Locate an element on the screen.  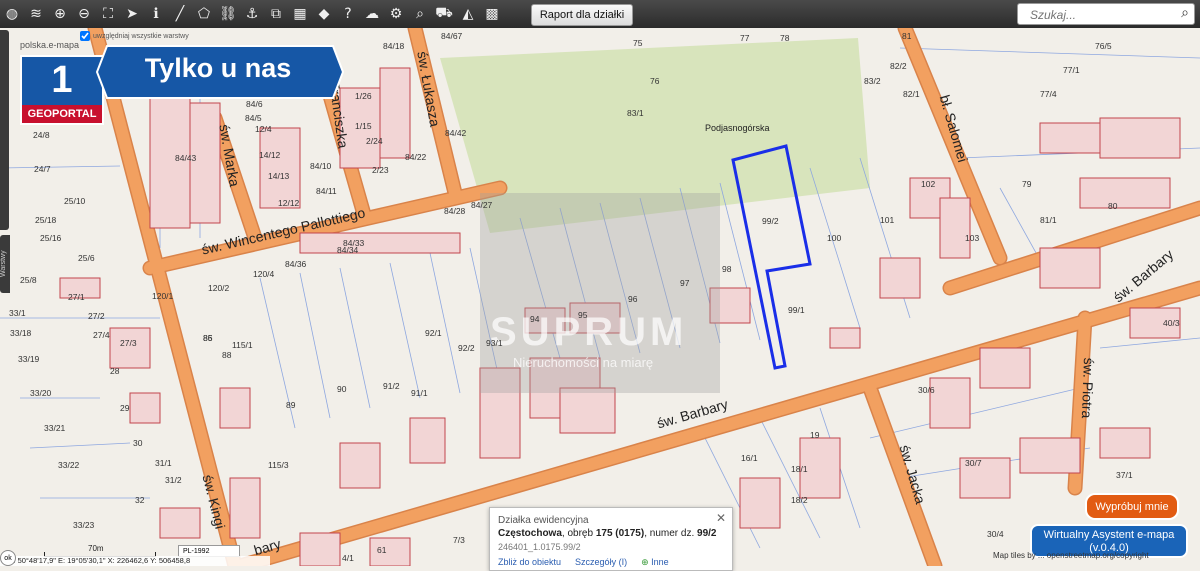
parcel-label: 95 is located at coordinates (583, 315).